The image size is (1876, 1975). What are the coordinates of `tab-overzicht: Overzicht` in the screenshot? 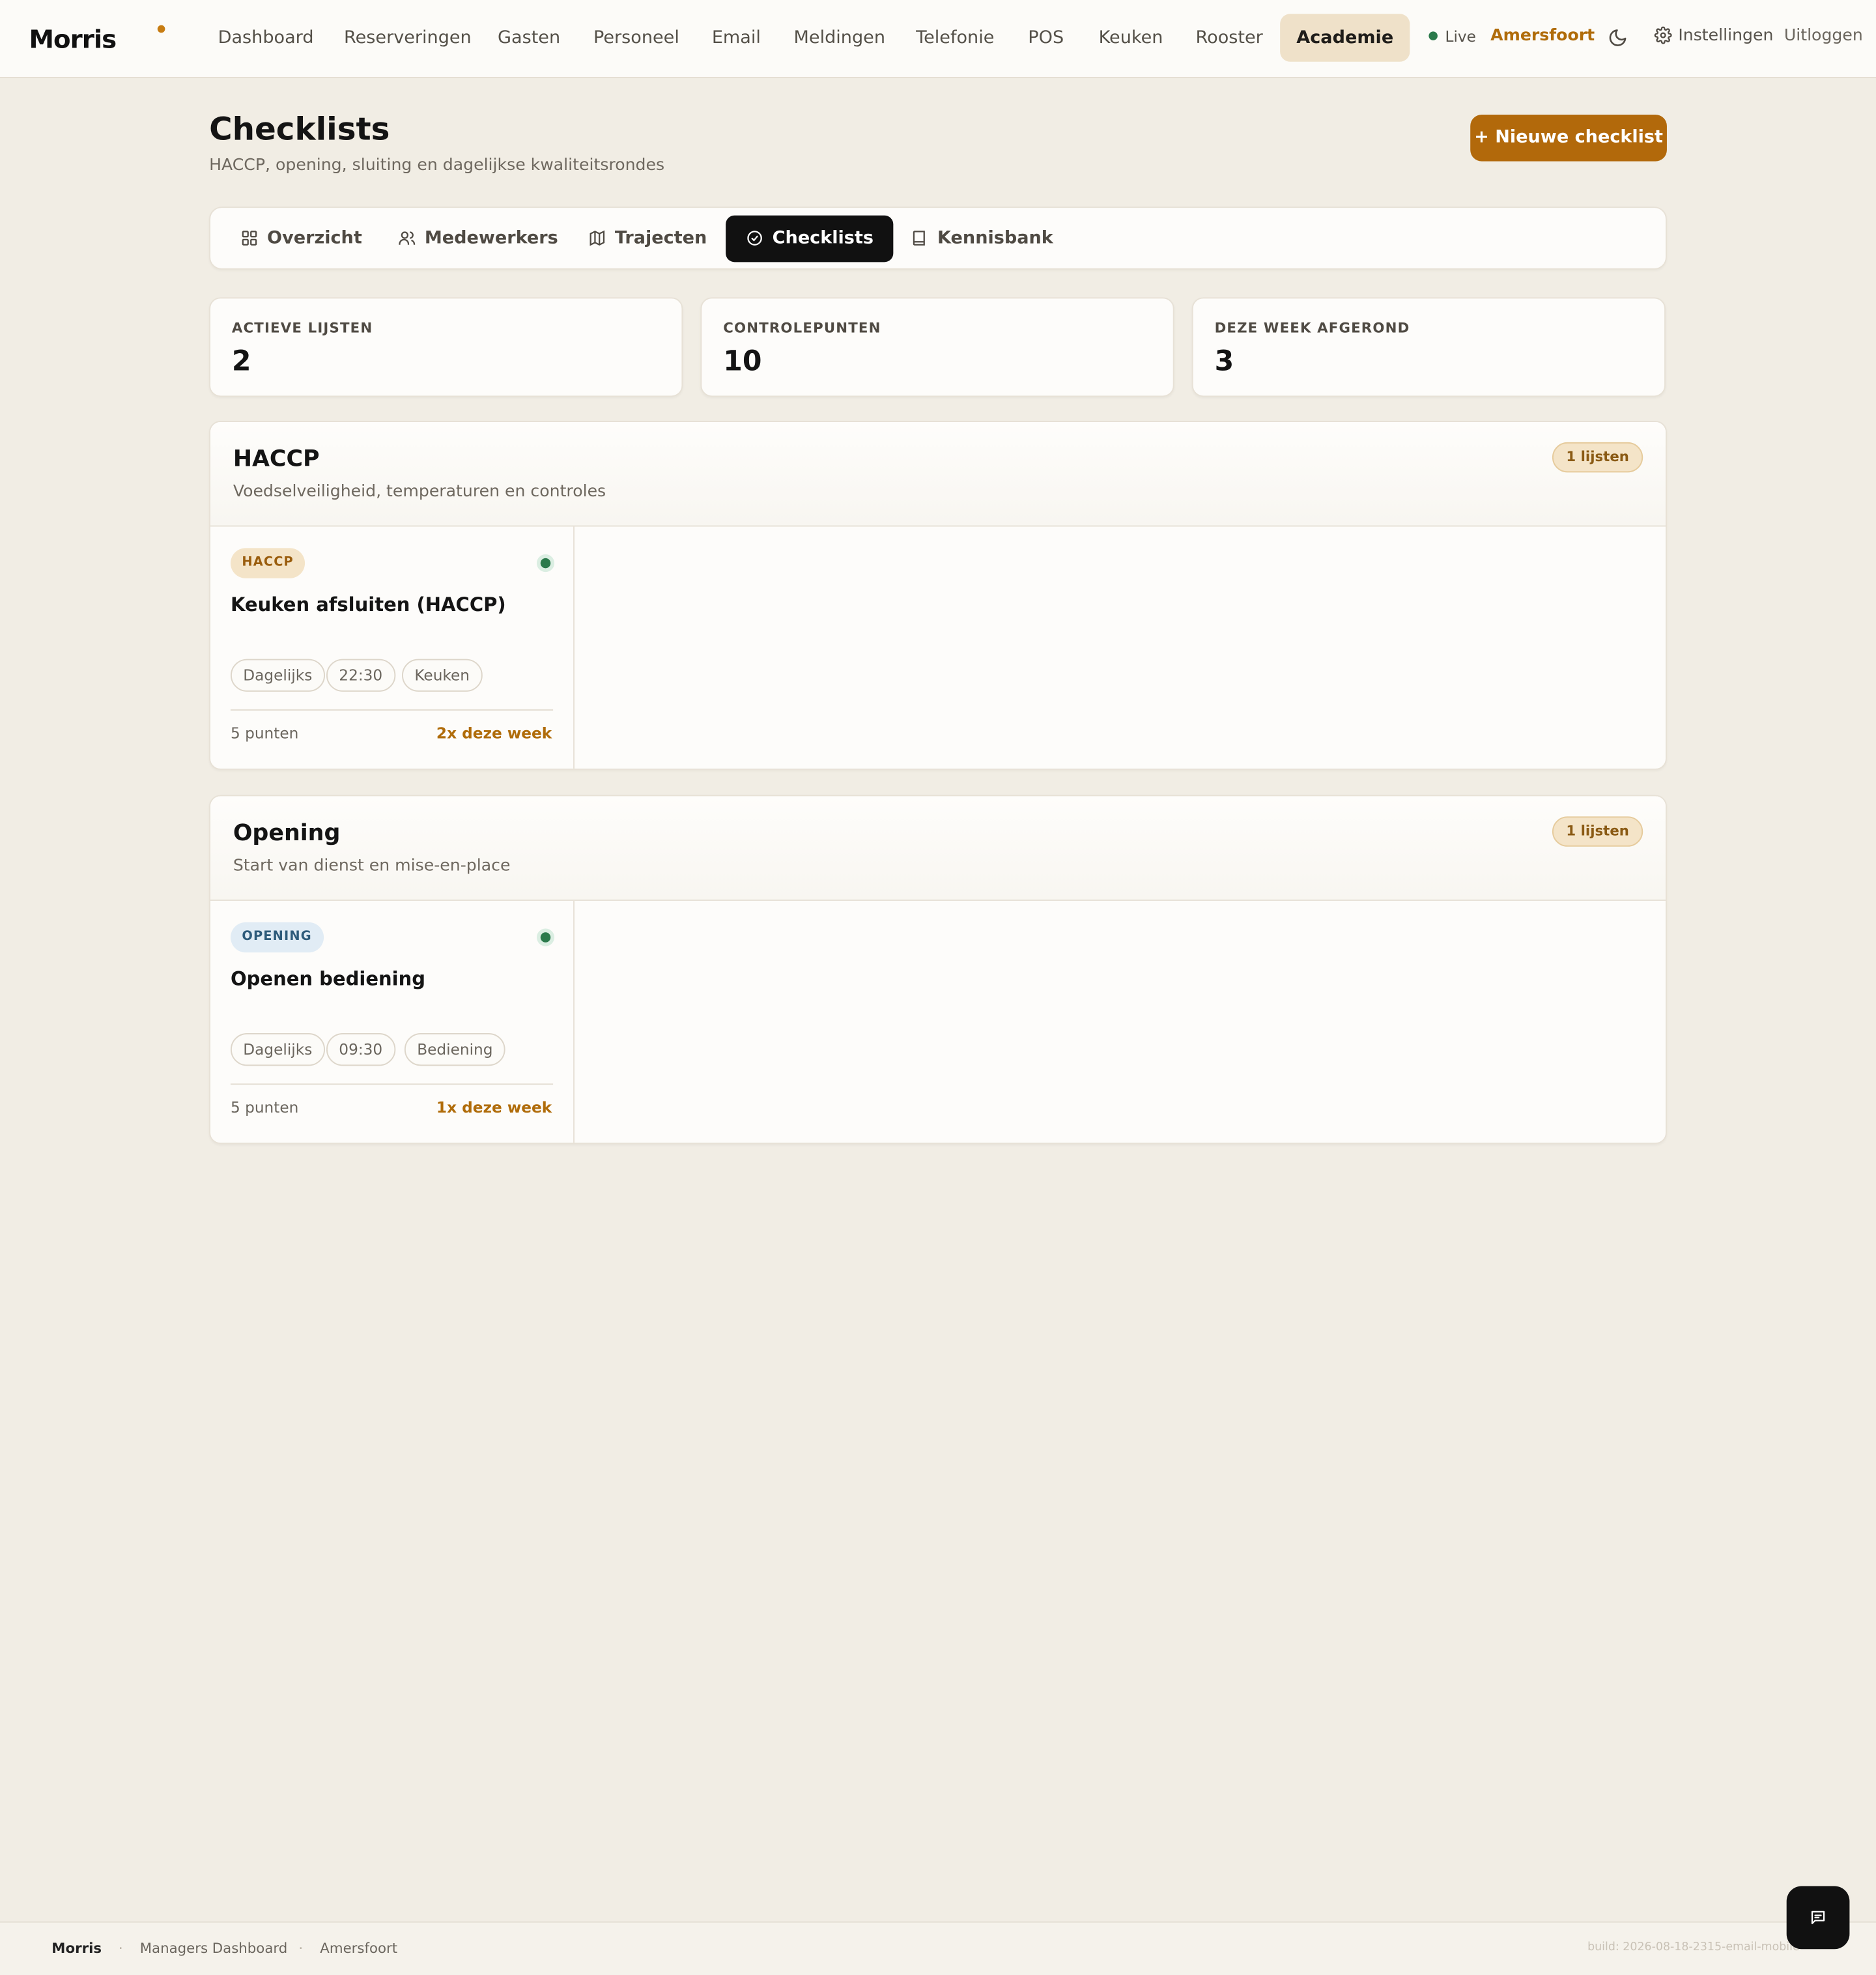 It's located at (301, 240).